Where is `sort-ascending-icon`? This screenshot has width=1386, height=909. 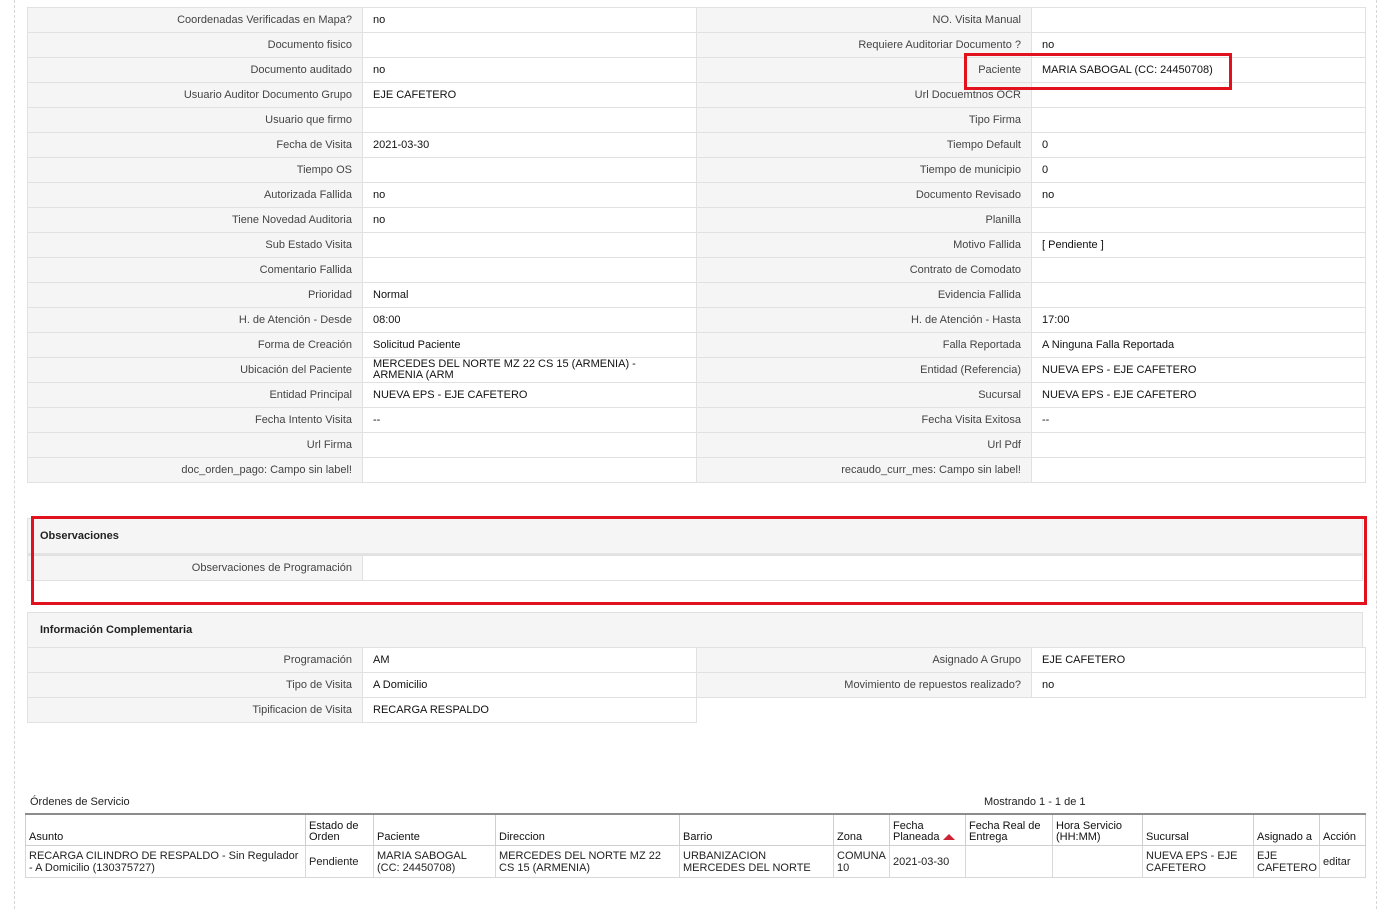
sort-ascending-icon is located at coordinates (948, 837).